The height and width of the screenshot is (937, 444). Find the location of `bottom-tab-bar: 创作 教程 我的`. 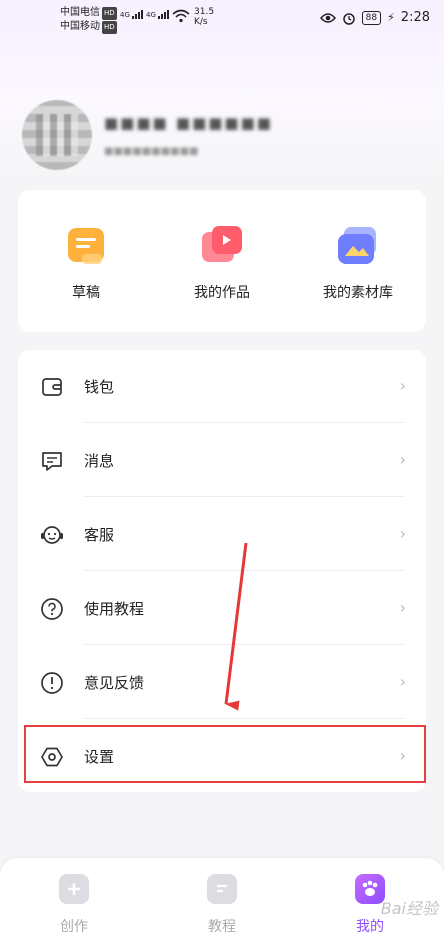

bottom-tab-bar: 创作 教程 我的 is located at coordinates (222, 897).